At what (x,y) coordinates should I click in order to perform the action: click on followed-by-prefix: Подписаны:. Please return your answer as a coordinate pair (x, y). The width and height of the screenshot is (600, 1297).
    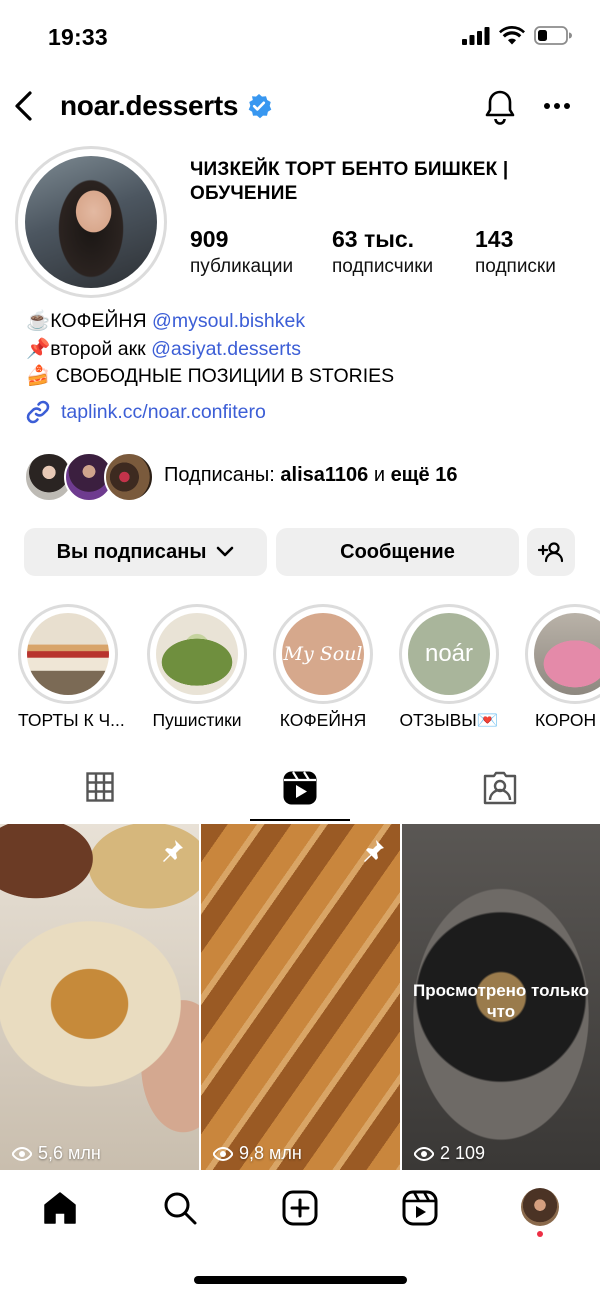
    Looking at the image, I should click on (222, 475).